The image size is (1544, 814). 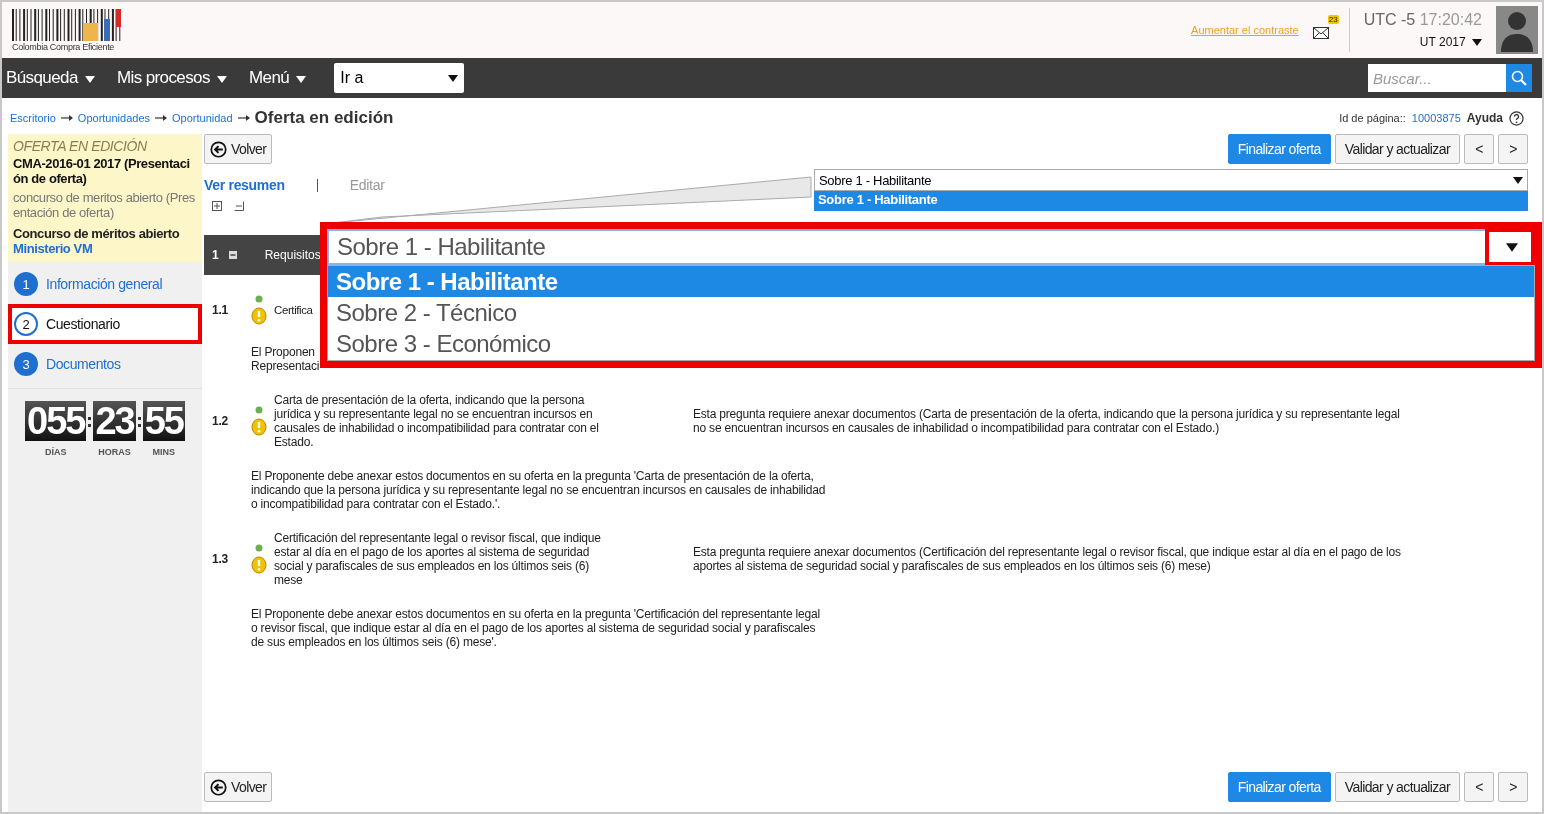 I want to click on section-number: 1, so click(x=215, y=255).